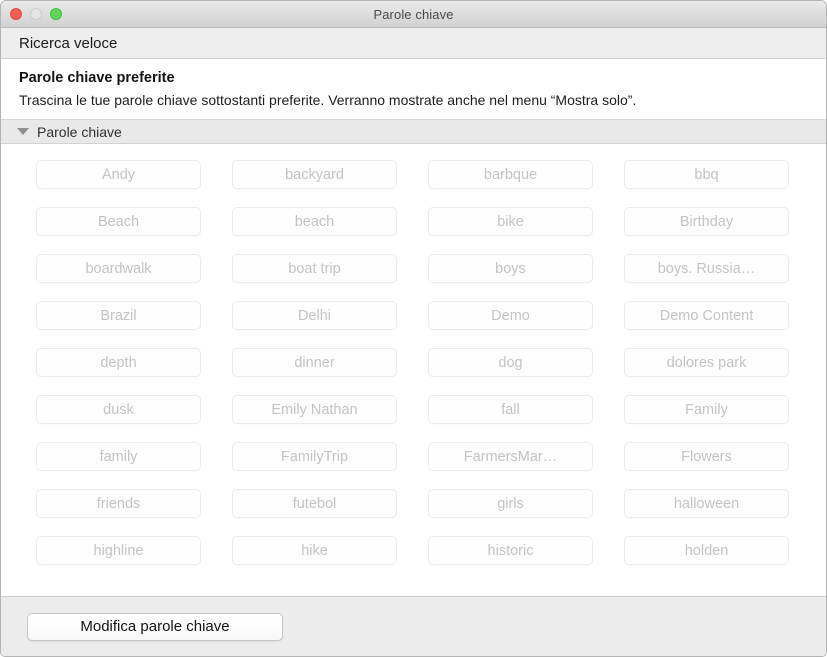 This screenshot has width=827, height=657. I want to click on window-title: Parole chiave, so click(413, 14).